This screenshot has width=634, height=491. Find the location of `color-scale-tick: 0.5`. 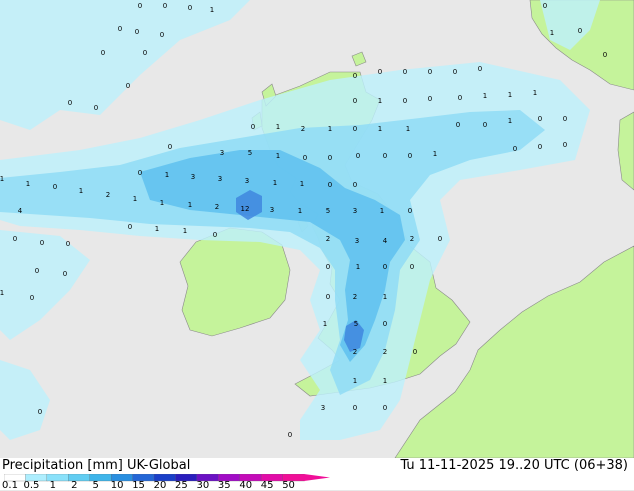

color-scale-tick: 0.5 is located at coordinates (31, 485).